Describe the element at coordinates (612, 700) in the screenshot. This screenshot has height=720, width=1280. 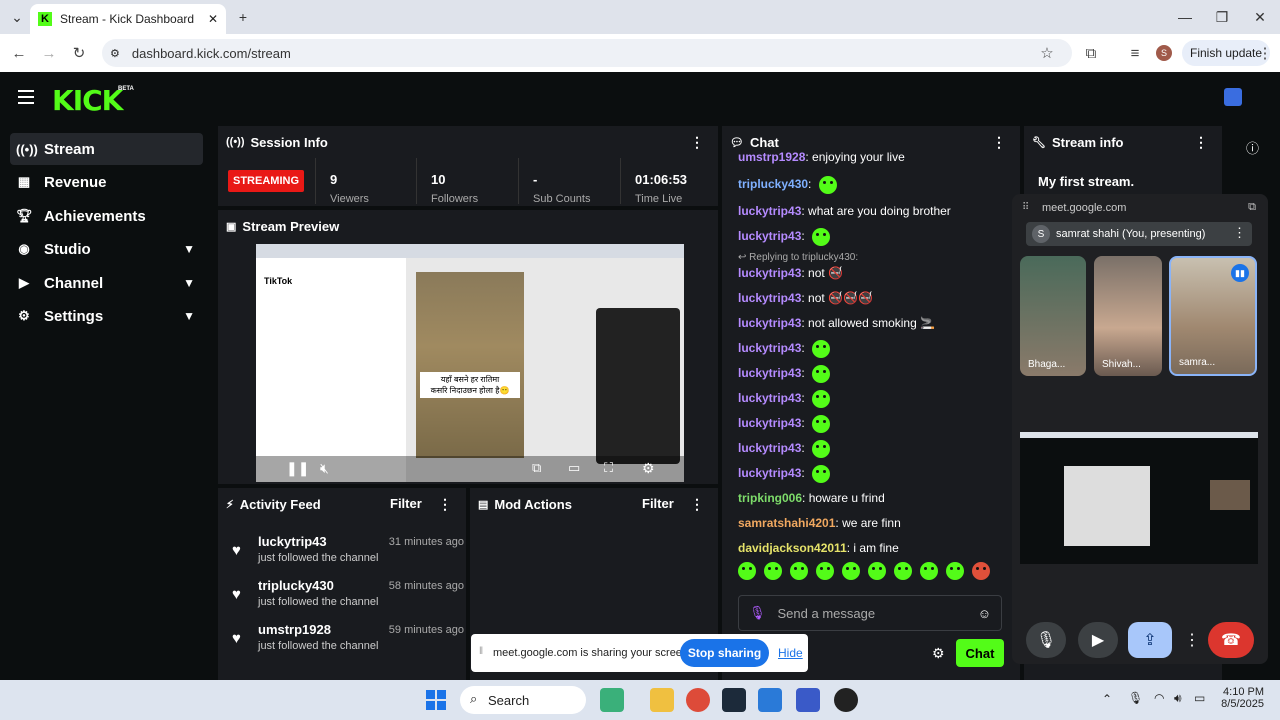
I see `widgets-icon` at that location.